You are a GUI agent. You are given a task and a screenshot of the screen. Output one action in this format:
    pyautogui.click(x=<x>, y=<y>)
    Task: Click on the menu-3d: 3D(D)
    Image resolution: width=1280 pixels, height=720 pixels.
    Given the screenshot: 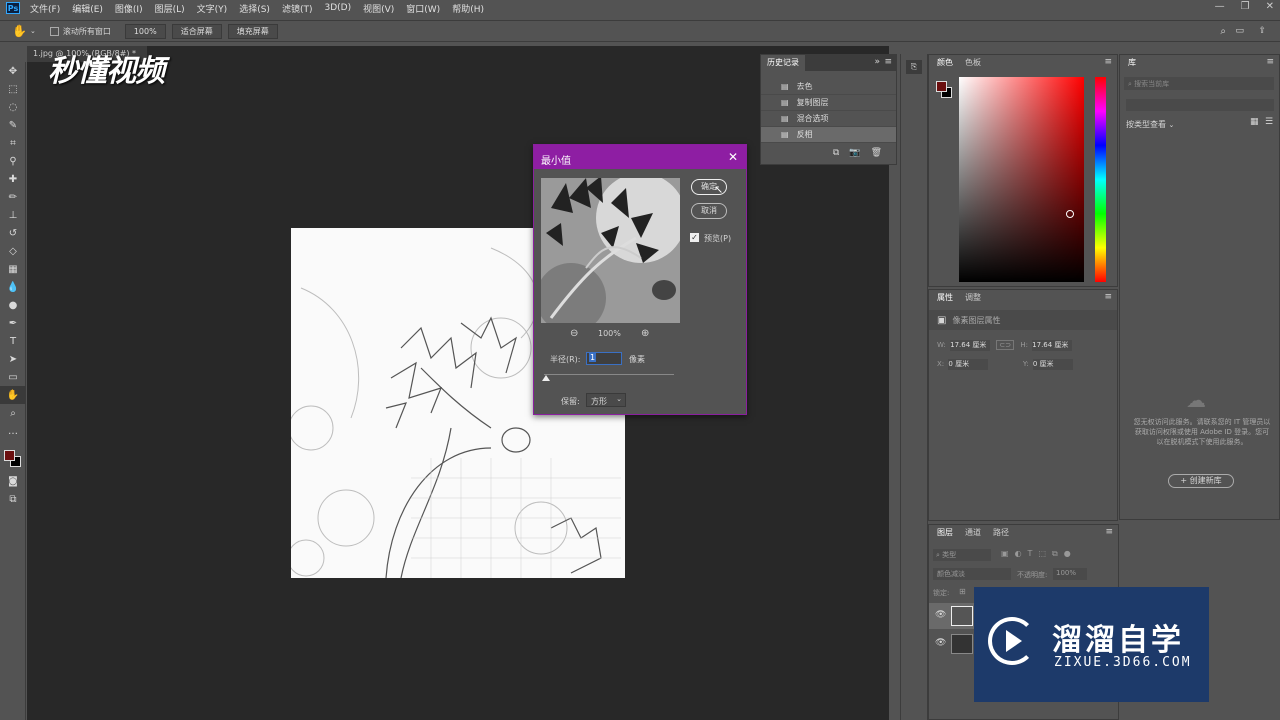 What is the action you would take?
    pyautogui.click(x=337, y=8)
    